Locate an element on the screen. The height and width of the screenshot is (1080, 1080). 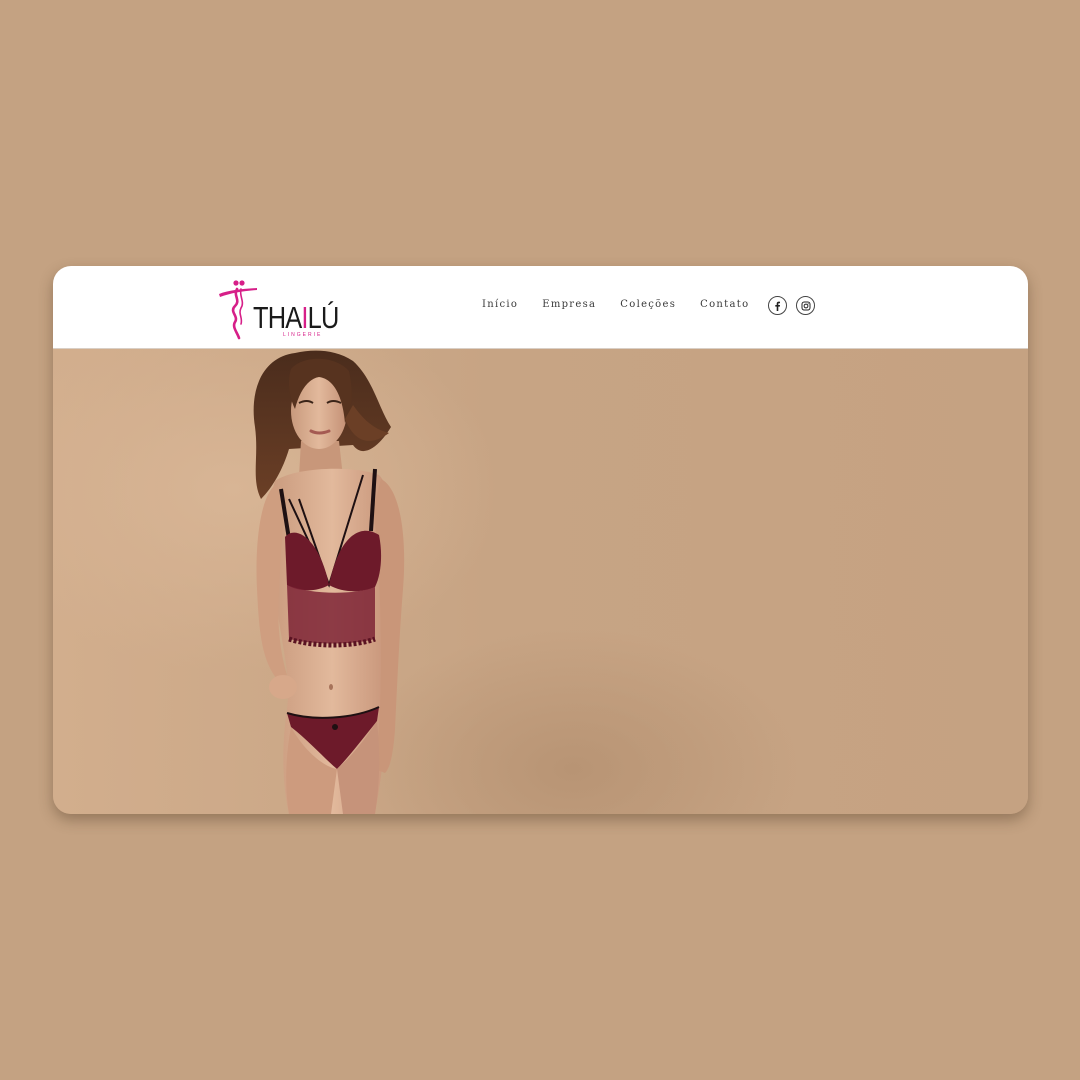
brand-logo: THAILÚ LINGERIE is located at coordinates (279, 309).